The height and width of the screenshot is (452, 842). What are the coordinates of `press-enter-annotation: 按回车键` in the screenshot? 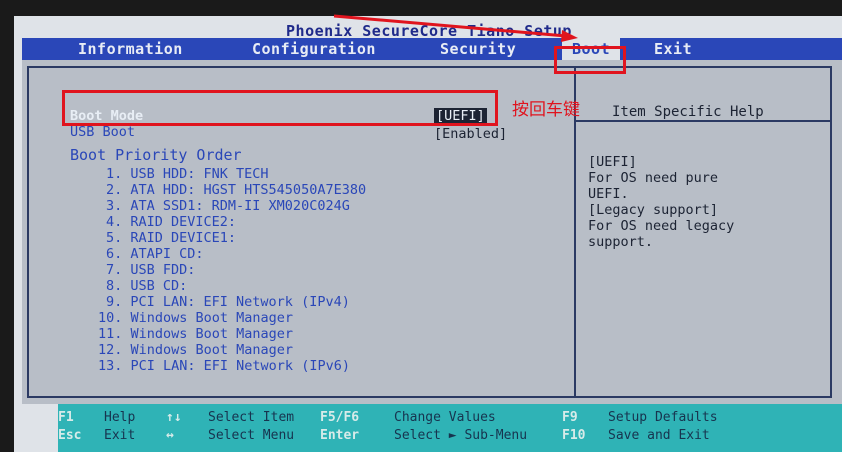 It's located at (546, 110).